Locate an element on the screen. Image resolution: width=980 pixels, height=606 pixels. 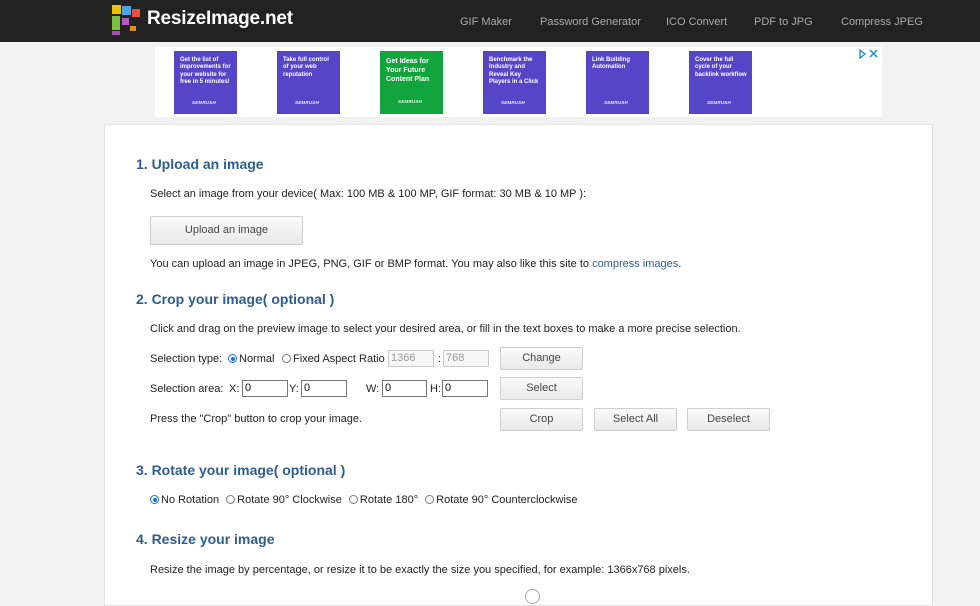
selection-type-label: Selection type: is located at coordinates (186, 359).